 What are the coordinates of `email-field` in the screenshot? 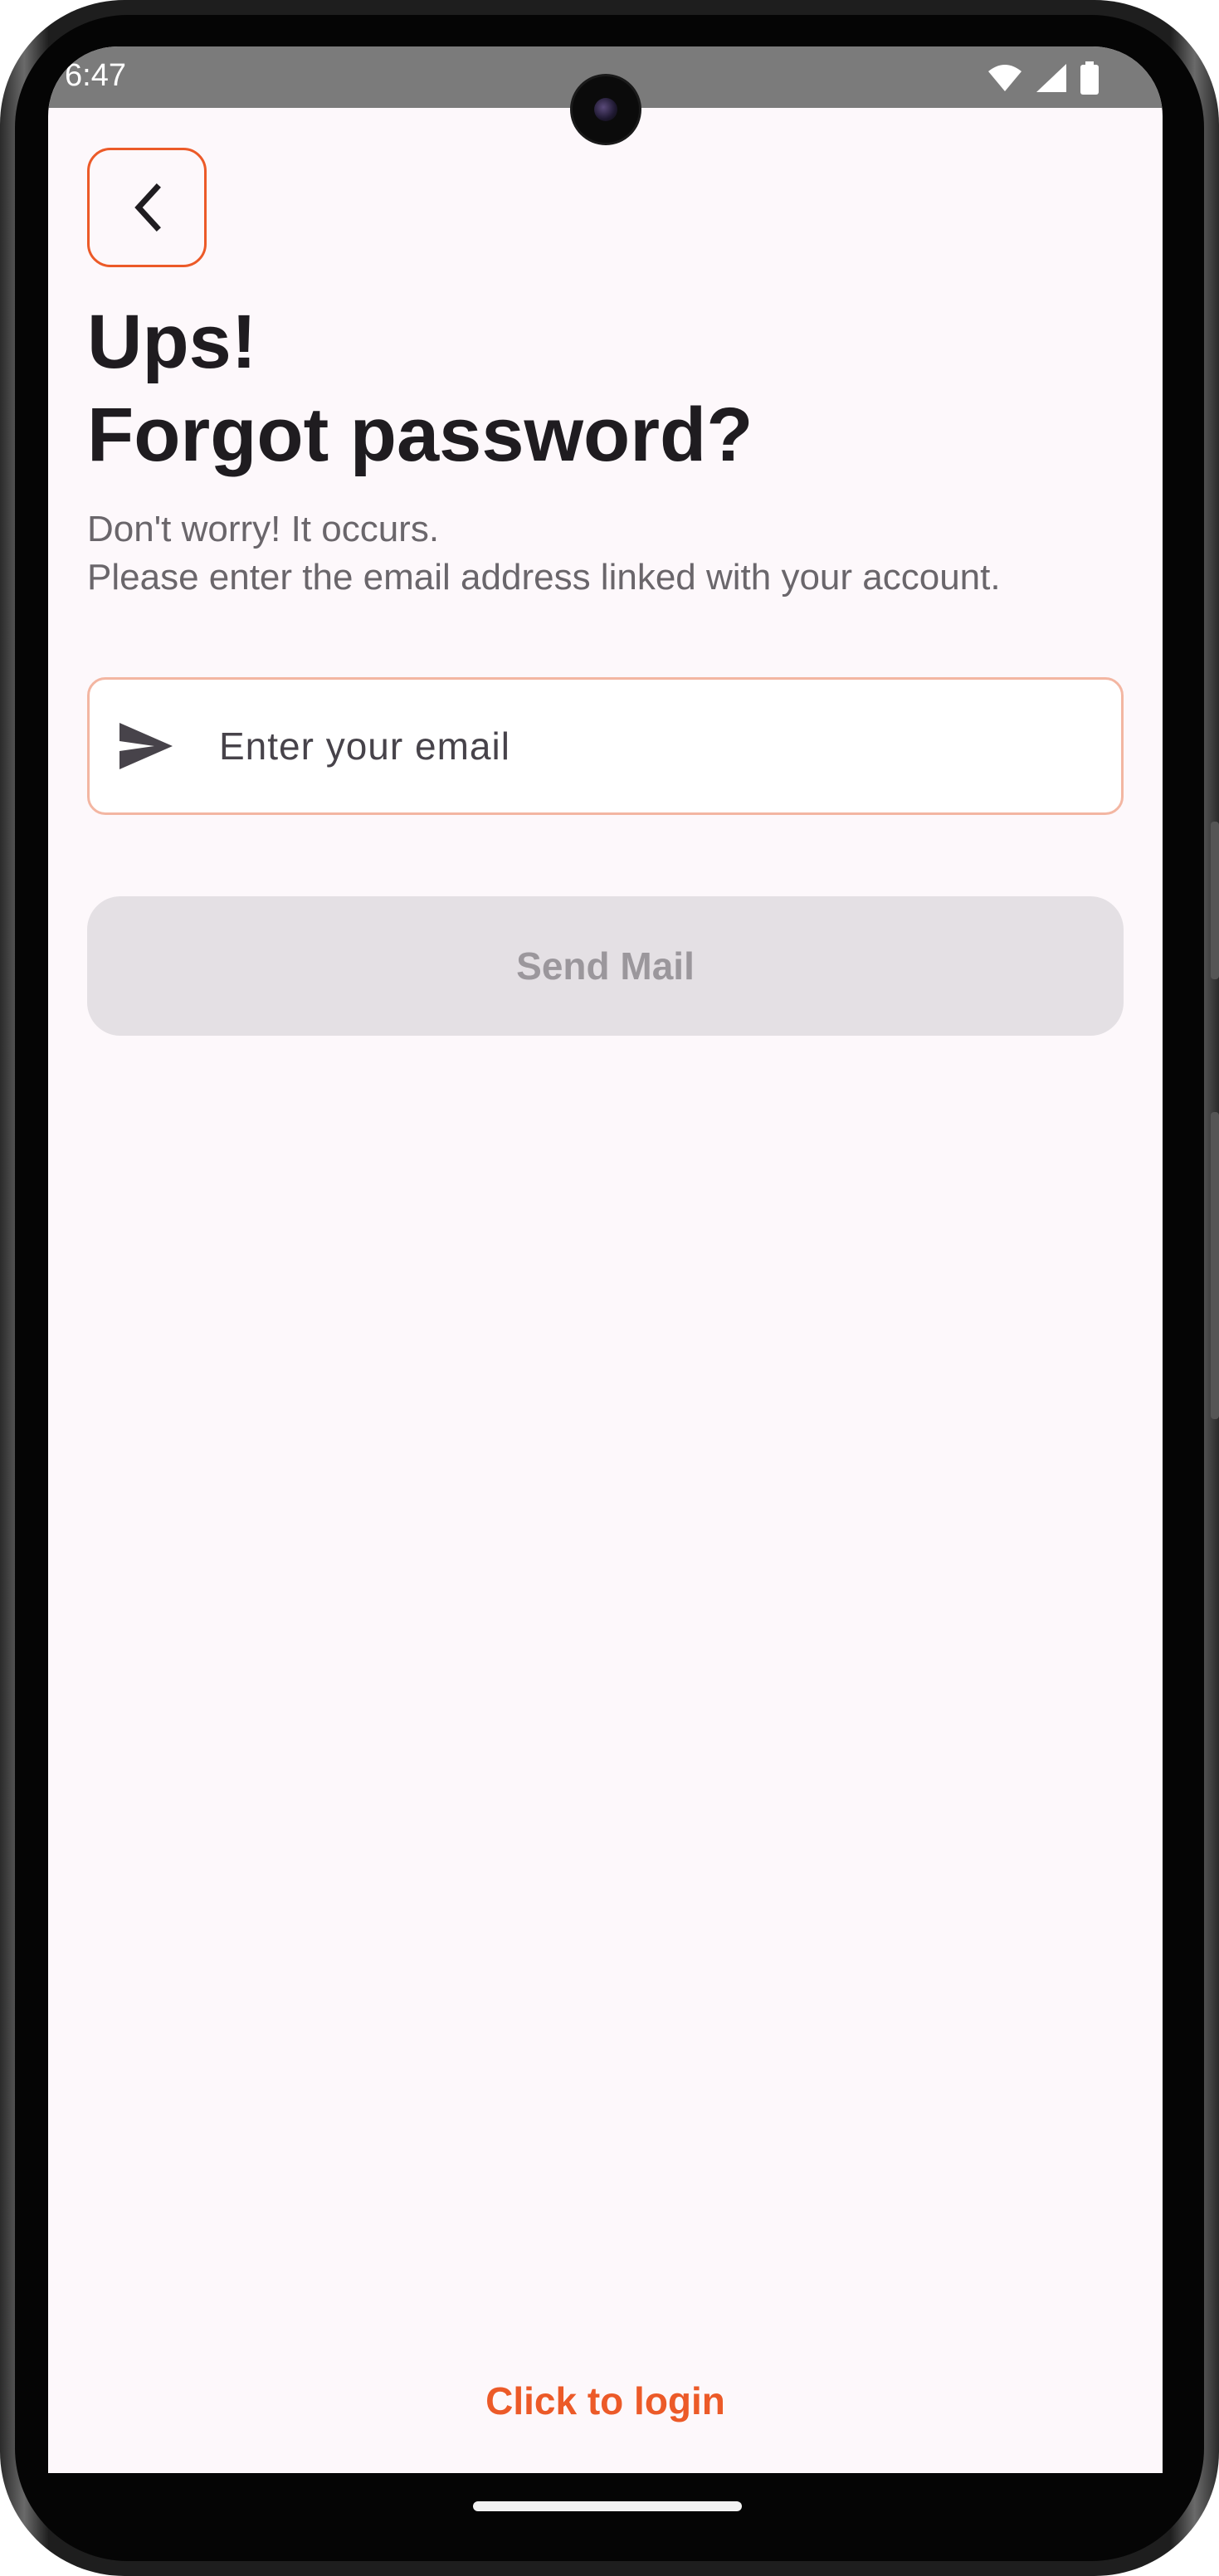 It's located at (606, 746).